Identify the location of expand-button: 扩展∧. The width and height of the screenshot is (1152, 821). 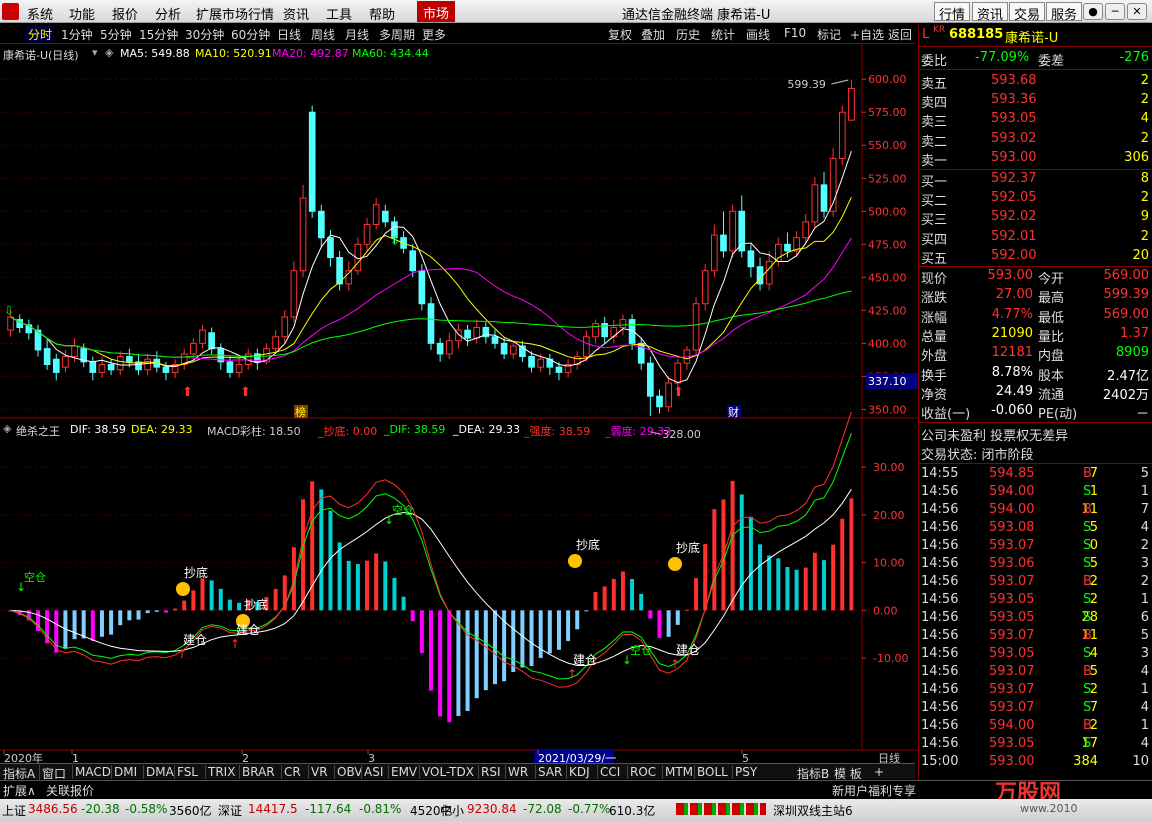
(19, 790).